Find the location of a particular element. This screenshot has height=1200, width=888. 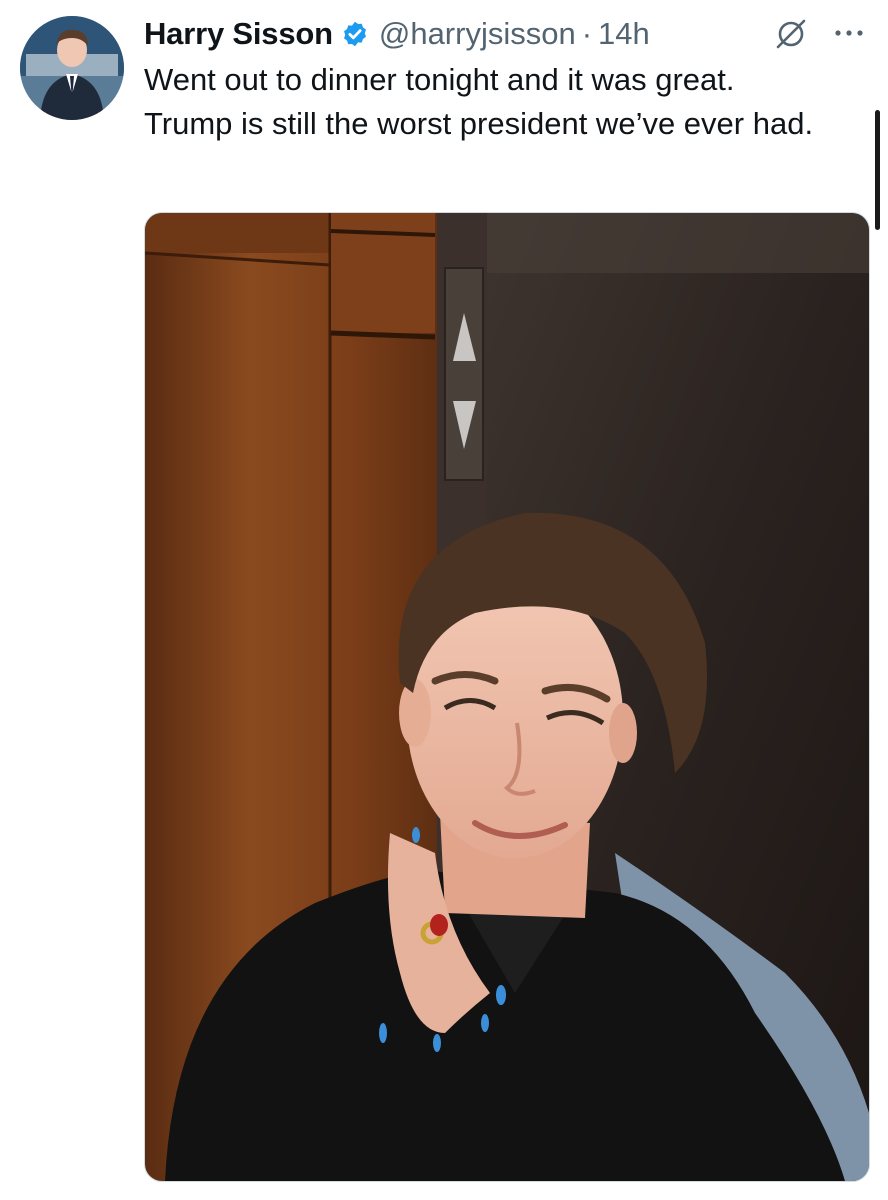

tweet-header: Harry Sisson @harryjsisson · 14h is located at coordinates (397, 34).